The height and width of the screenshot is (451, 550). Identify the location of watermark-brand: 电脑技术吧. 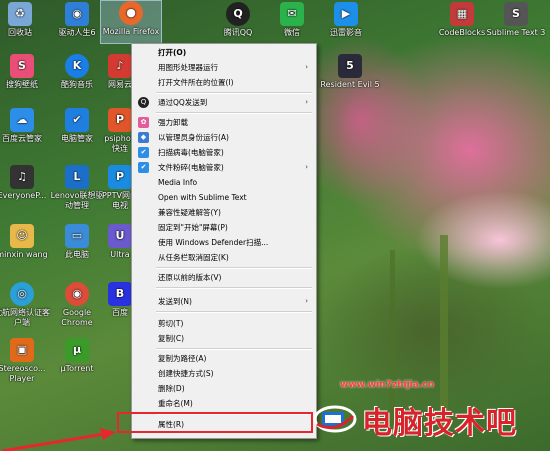
(439, 423).